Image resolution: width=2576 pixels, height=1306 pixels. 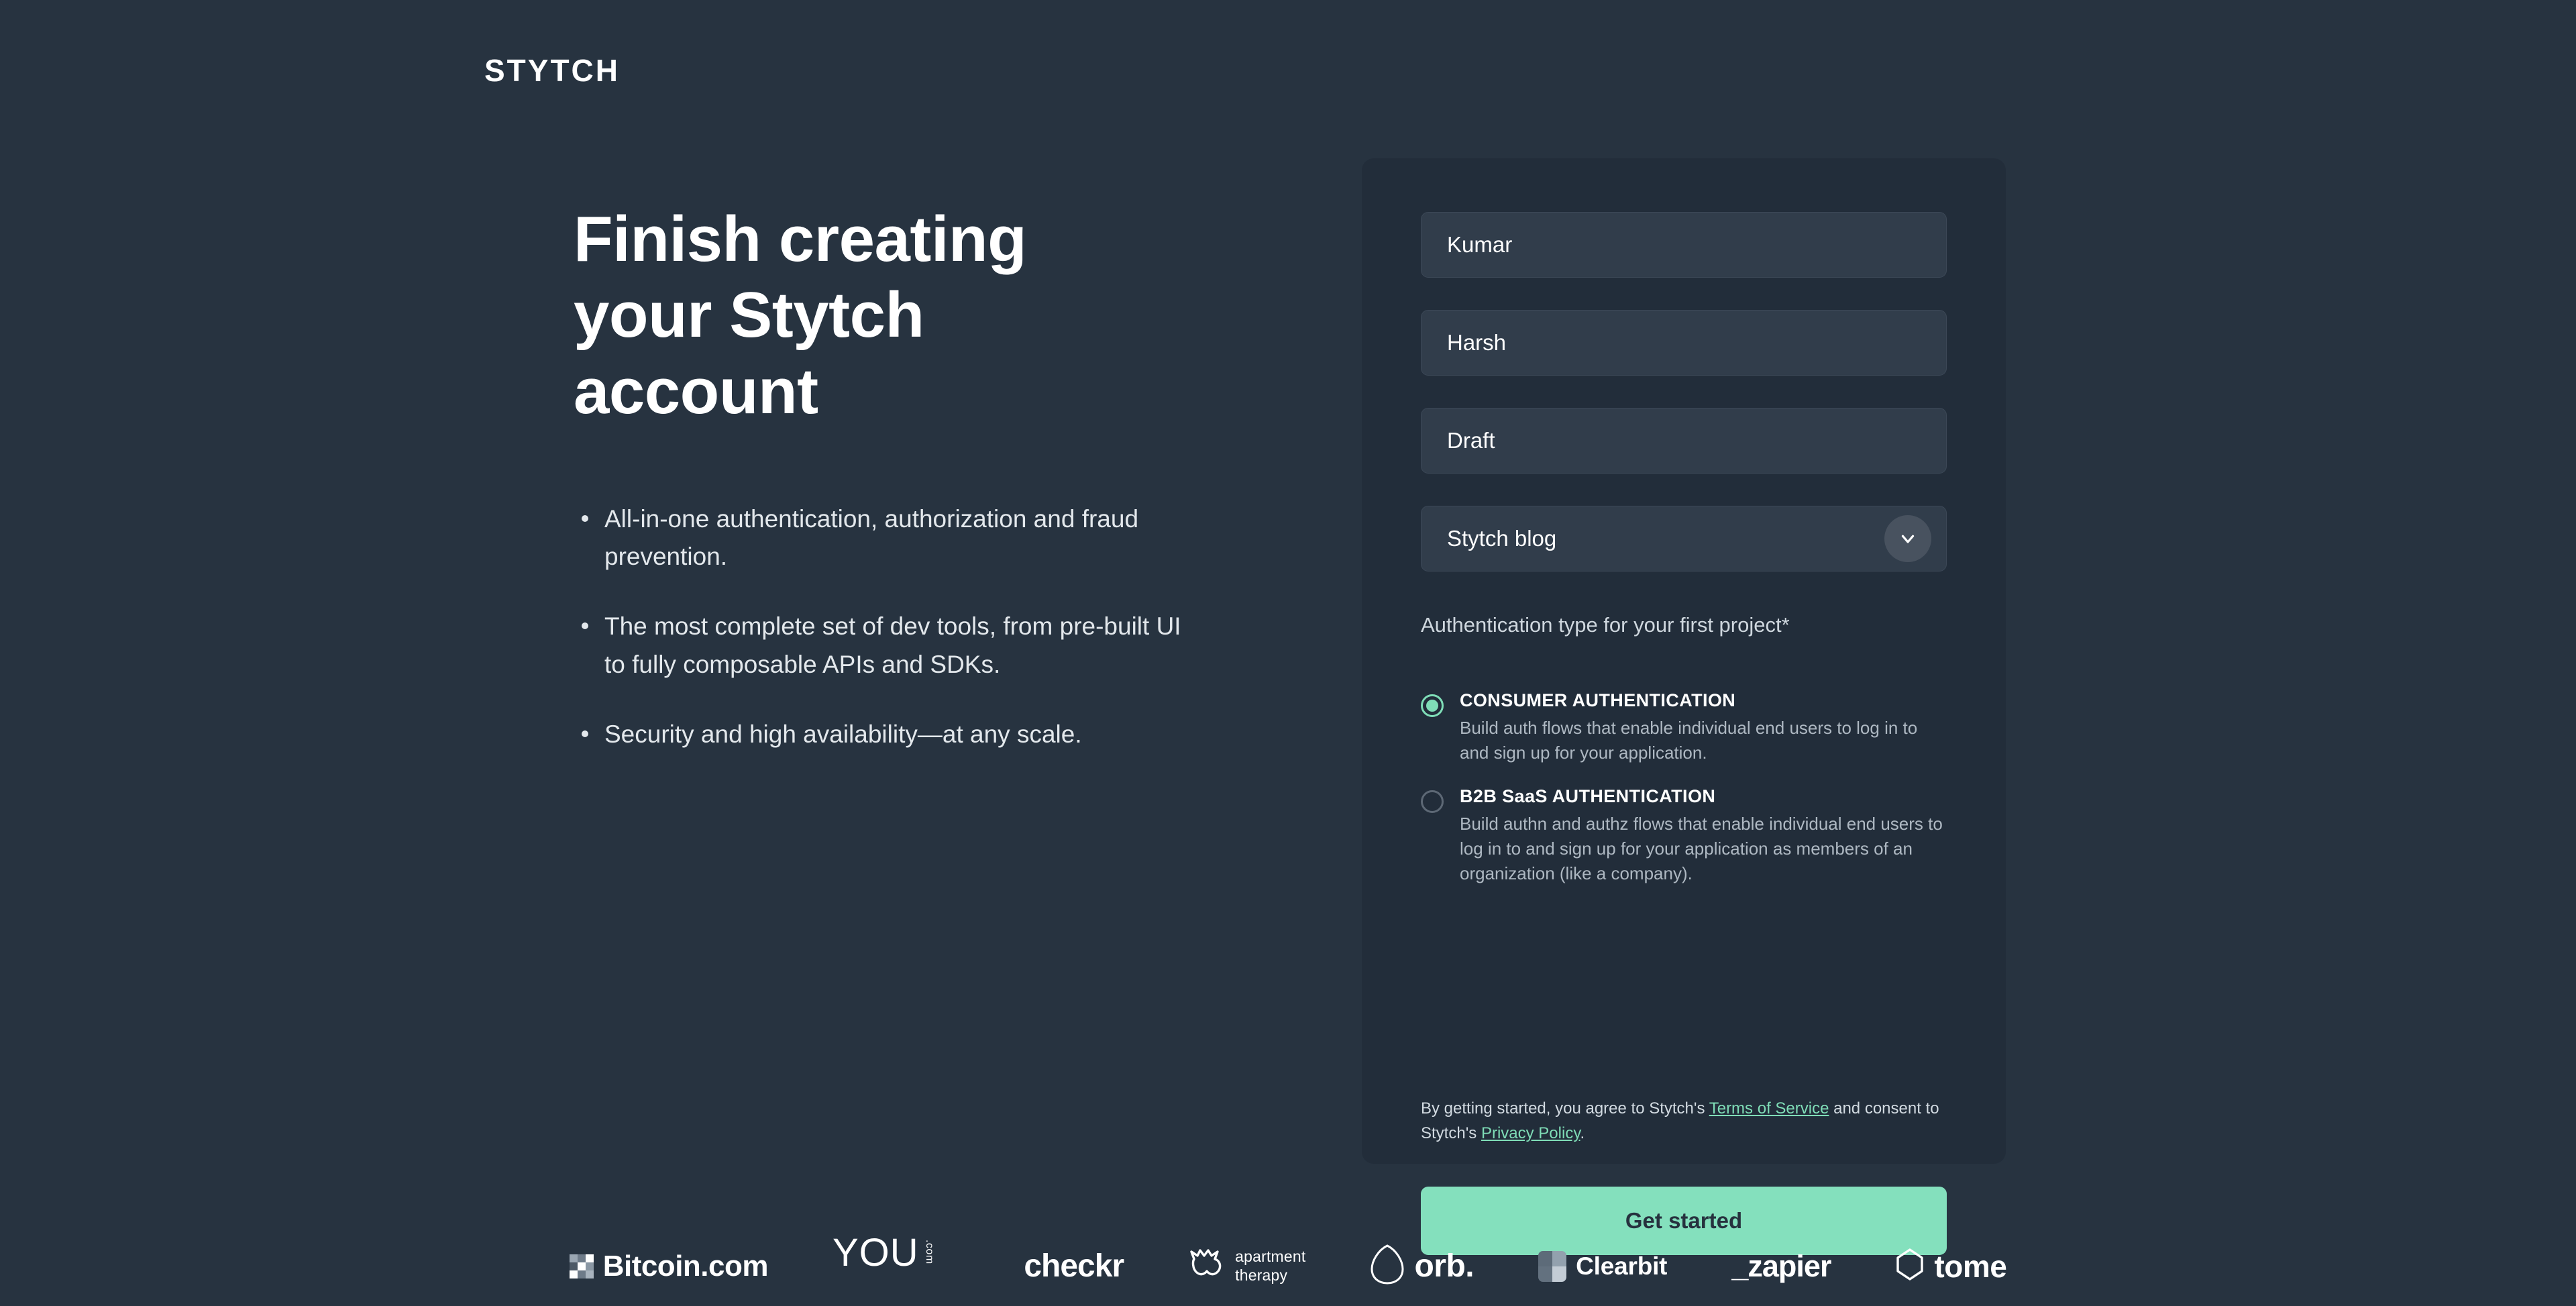 I want to click on radio-consumer-title: CONSUMER AUTHENTICATION, so click(x=1598, y=700).